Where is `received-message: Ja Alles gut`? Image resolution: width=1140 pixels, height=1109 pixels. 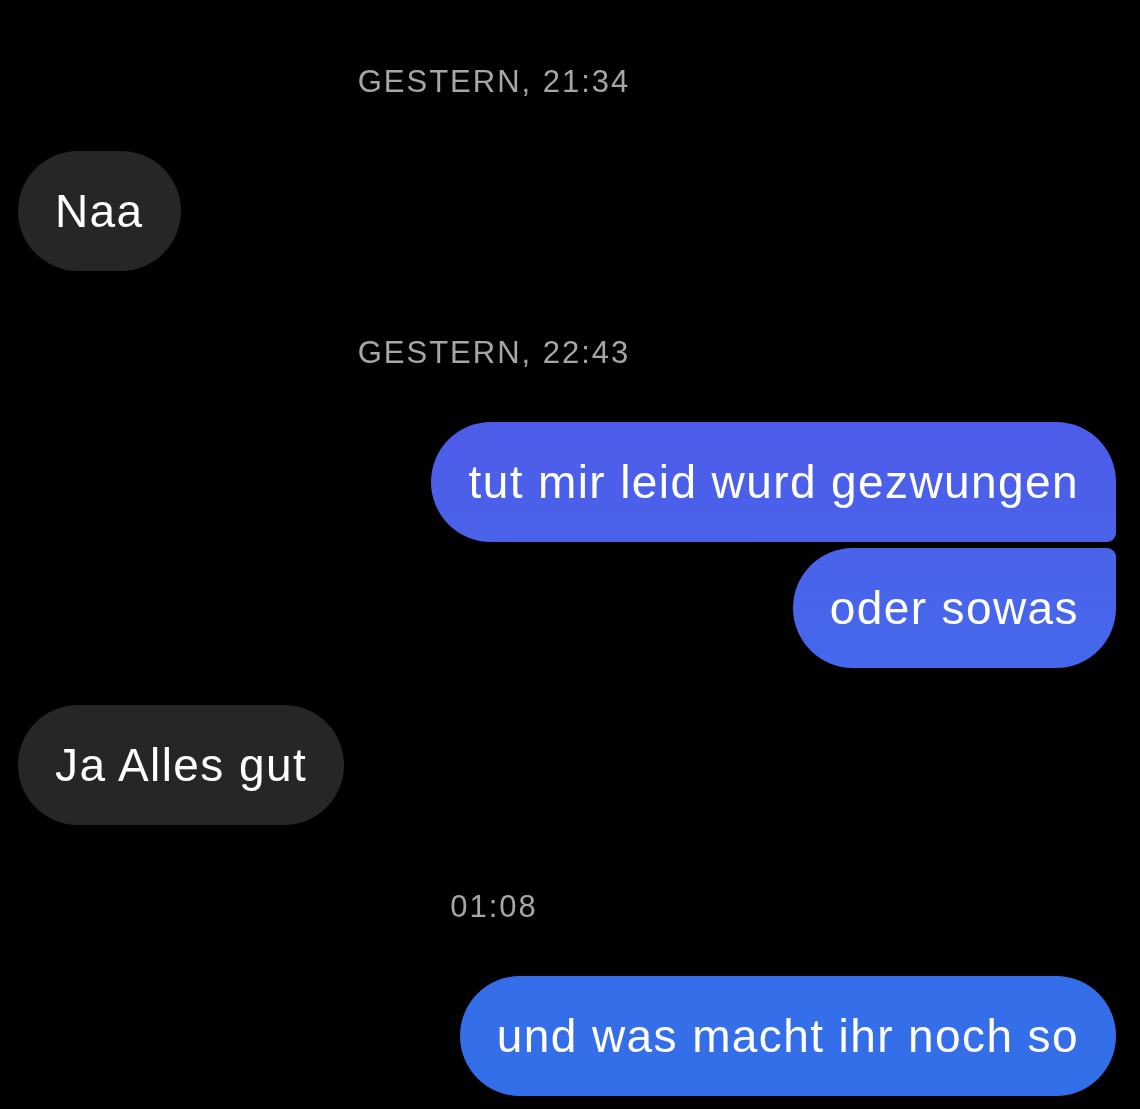 received-message: Ja Alles gut is located at coordinates (181, 765).